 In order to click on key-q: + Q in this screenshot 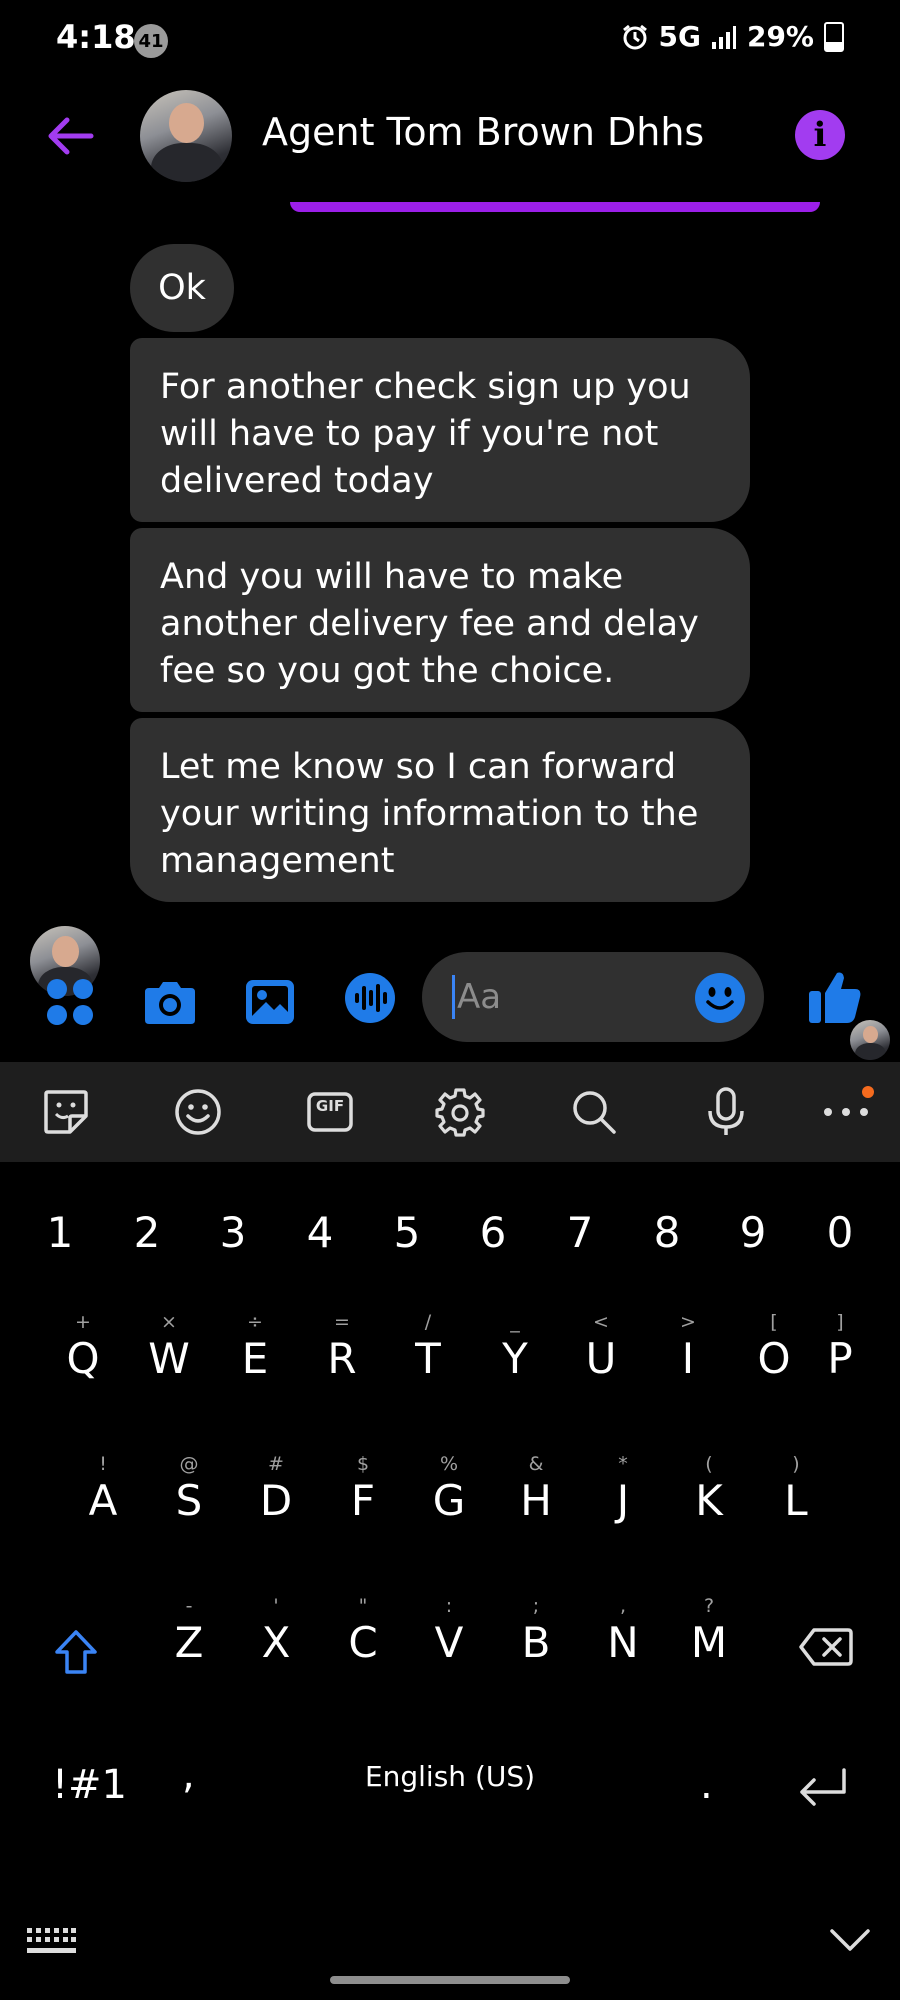, I will do `click(83, 1346)`.